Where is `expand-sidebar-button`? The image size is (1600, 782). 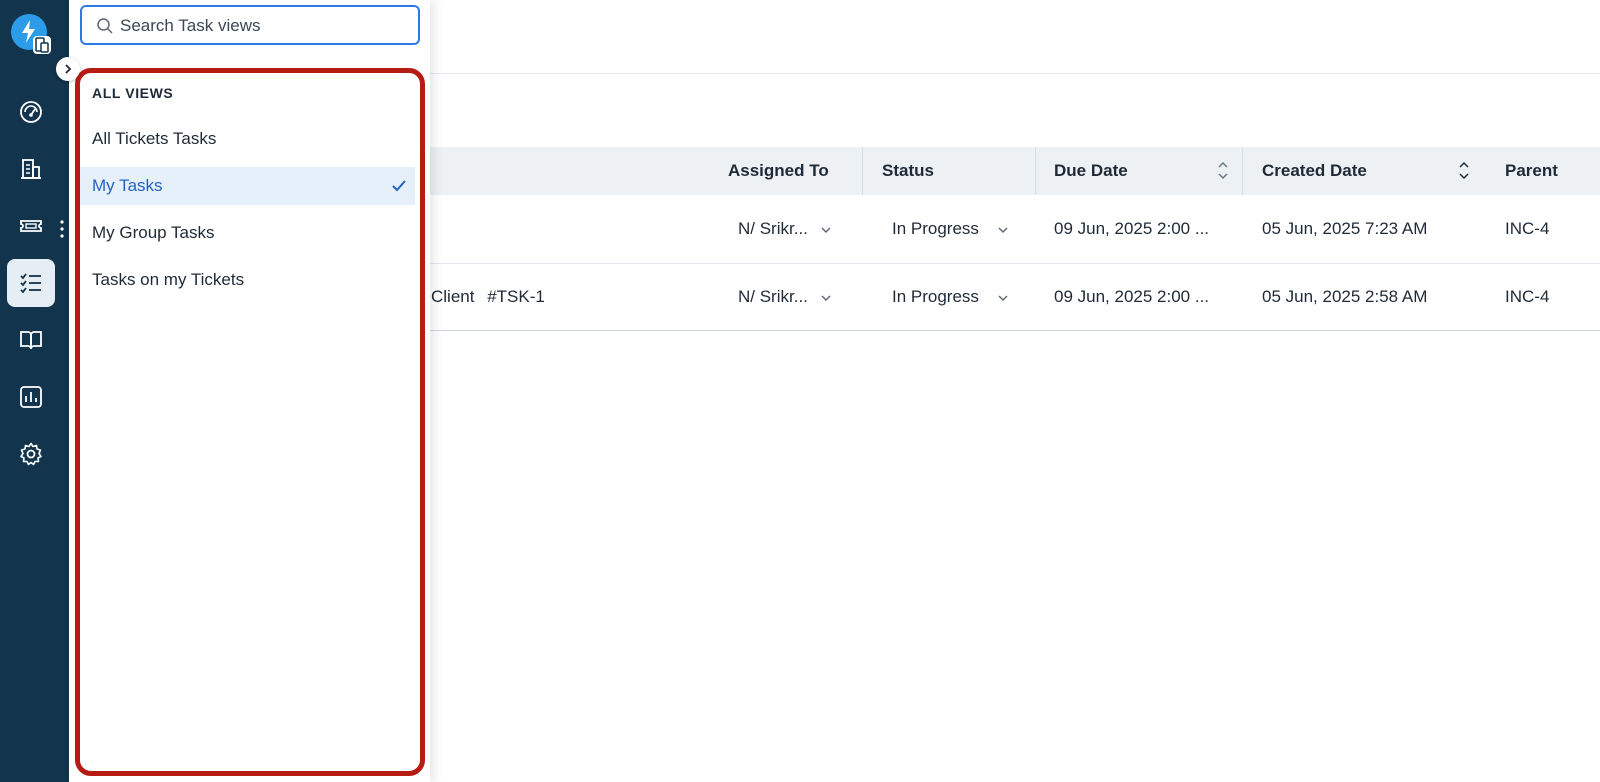 expand-sidebar-button is located at coordinates (68, 69).